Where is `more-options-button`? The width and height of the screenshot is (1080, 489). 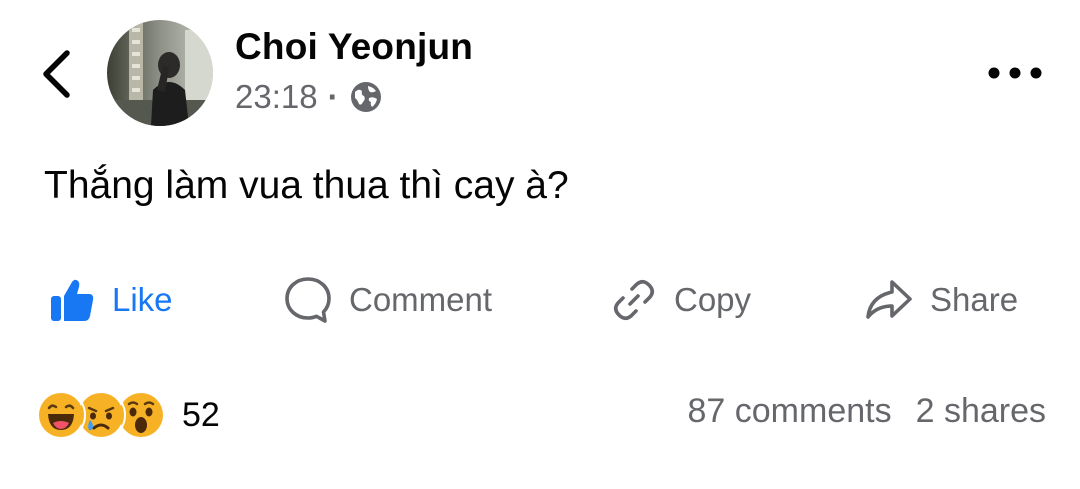 more-options-button is located at coordinates (1015, 73).